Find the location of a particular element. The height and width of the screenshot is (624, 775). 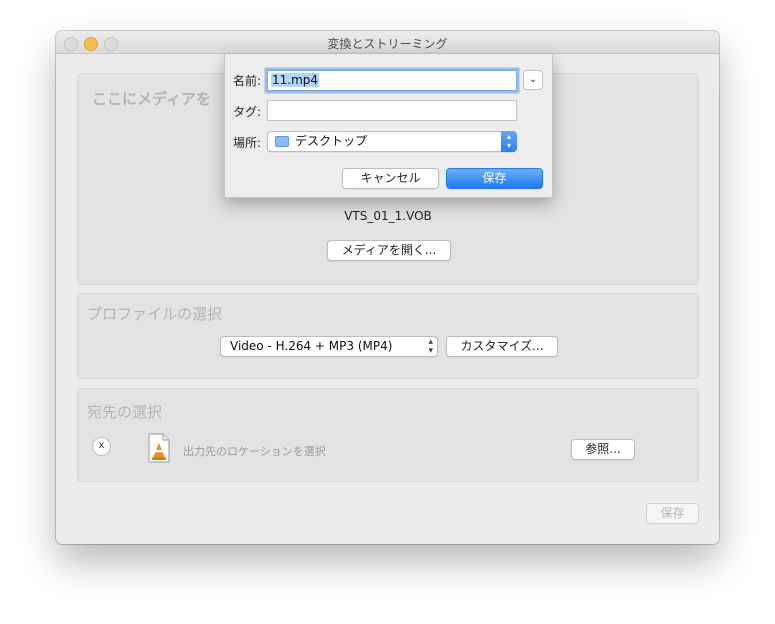

window-title: 変換とストリーミング is located at coordinates (387, 44).